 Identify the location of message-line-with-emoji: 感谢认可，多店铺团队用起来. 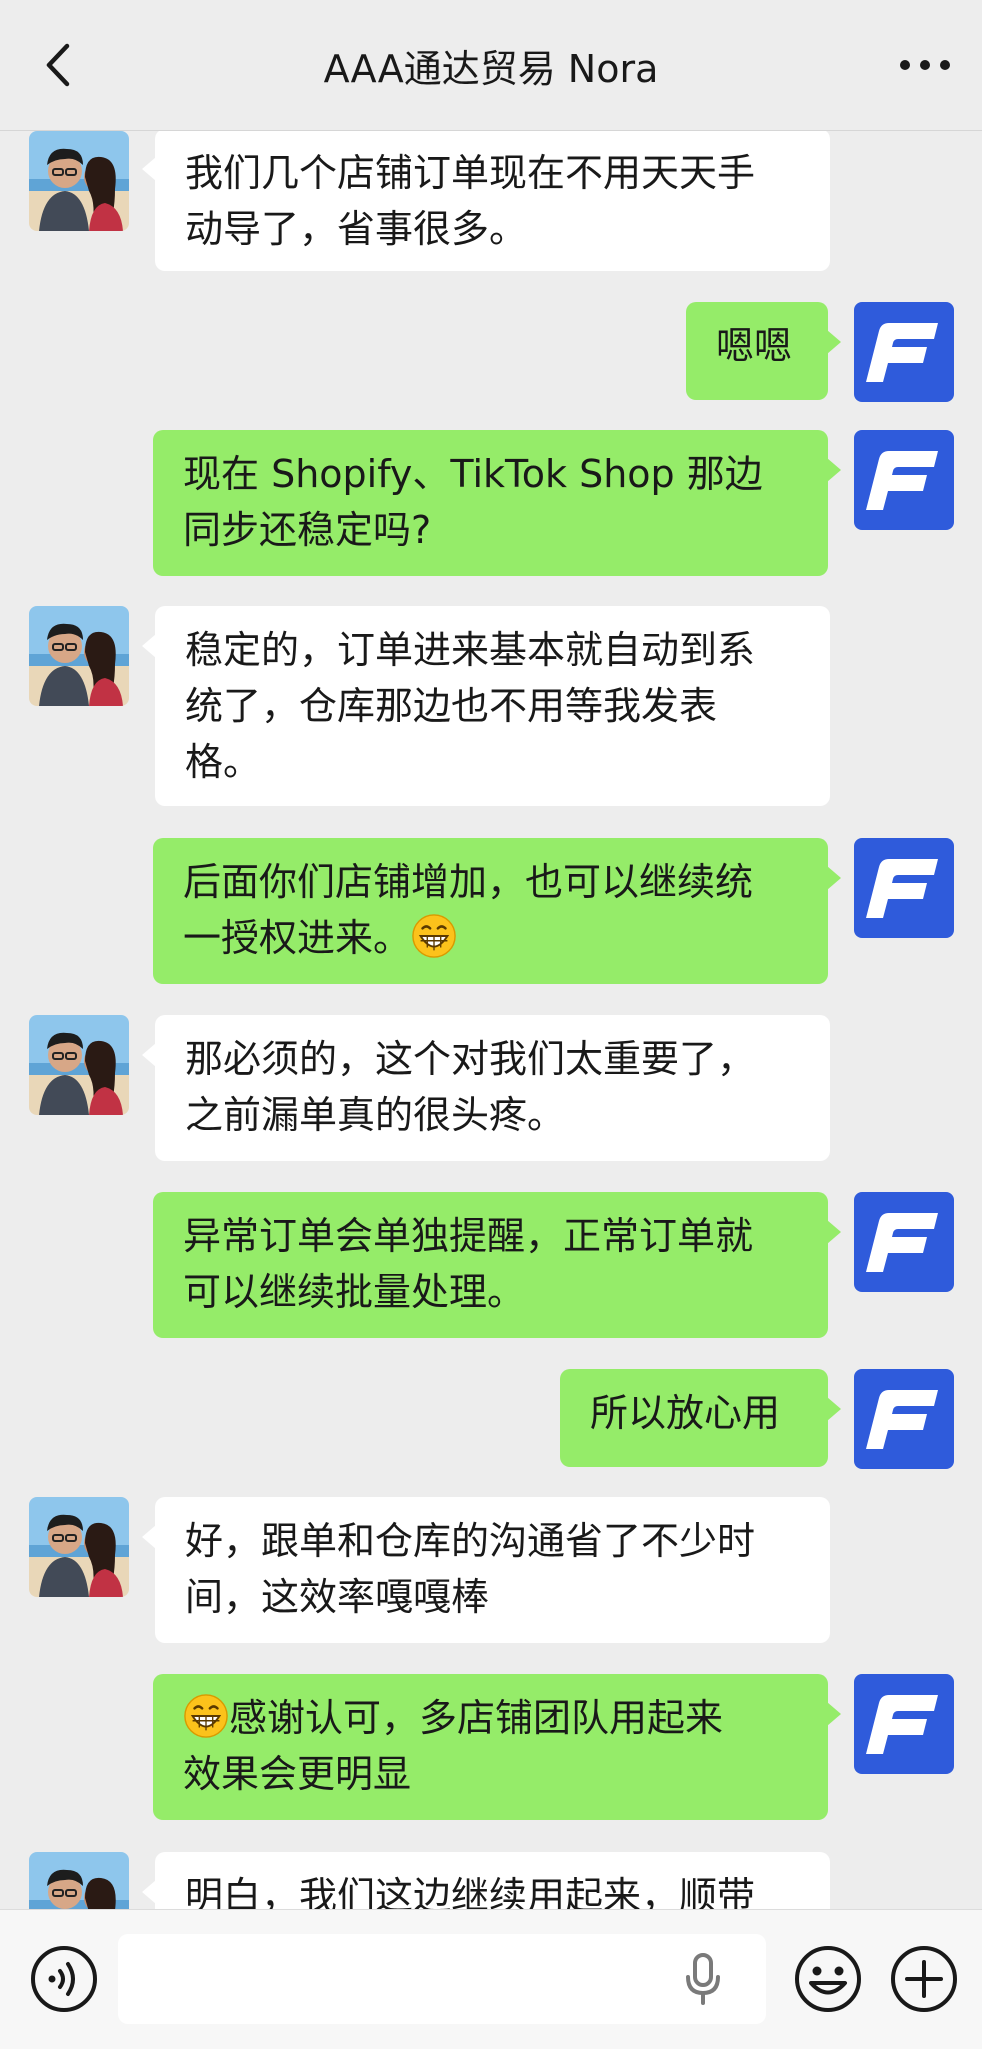
(490, 1718).